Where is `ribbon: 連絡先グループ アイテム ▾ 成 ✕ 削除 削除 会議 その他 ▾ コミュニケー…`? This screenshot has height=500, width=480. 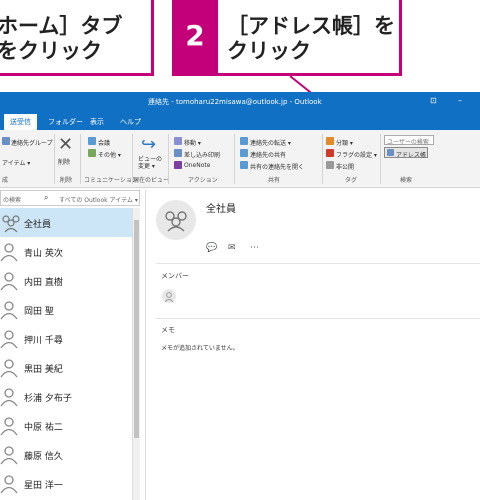 ribbon: 連絡先グループ アイテム ▾ 成 ✕ 削除 削除 会議 その他 ▾ コミュニケー… is located at coordinates (240, 159).